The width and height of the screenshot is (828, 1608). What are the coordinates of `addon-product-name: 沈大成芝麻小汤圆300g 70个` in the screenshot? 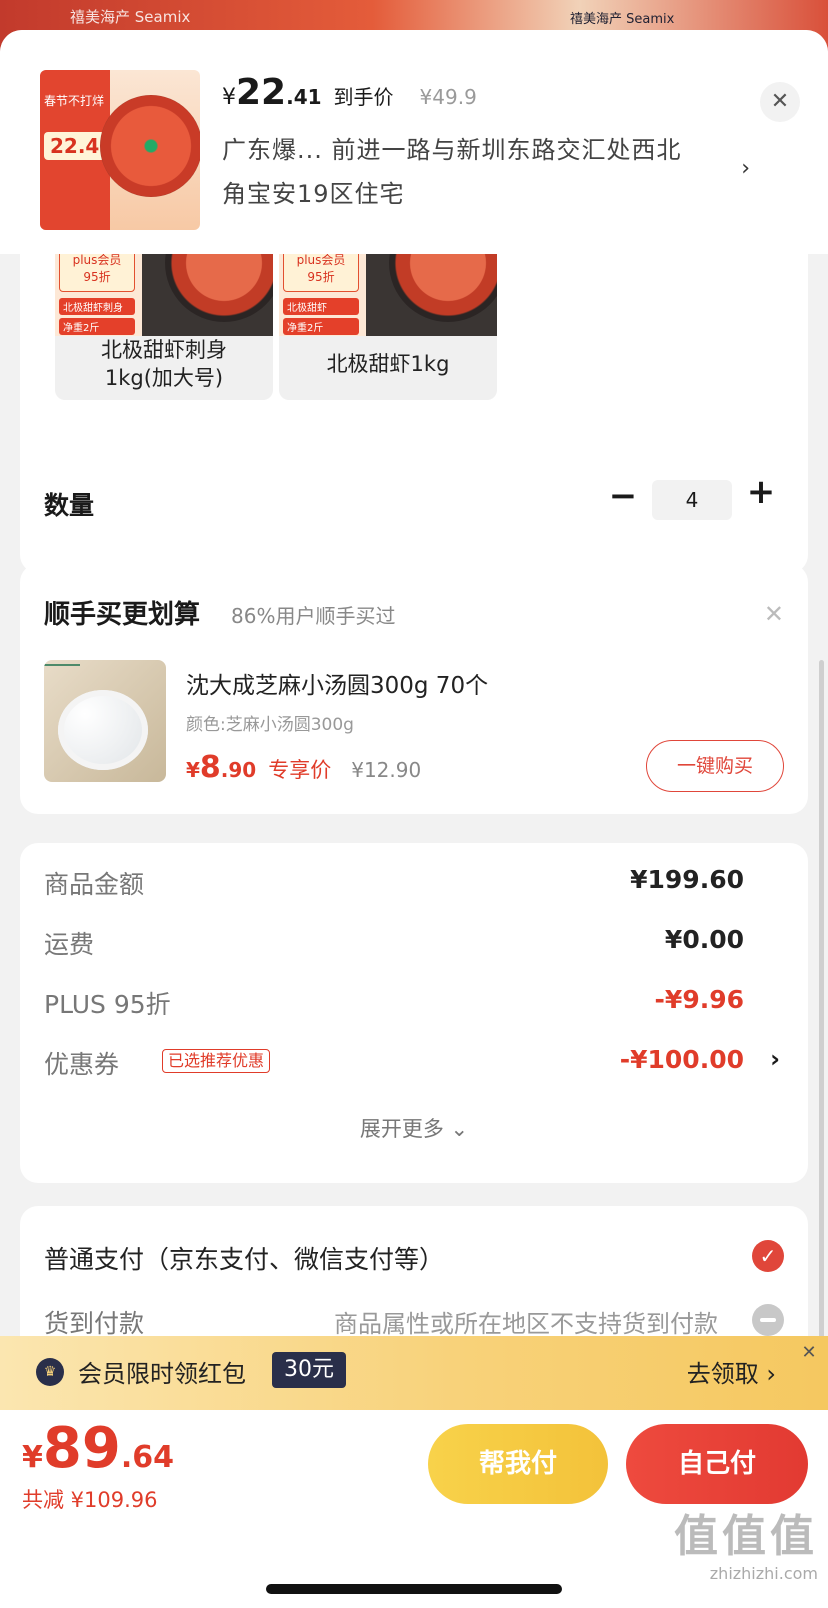 It's located at (337, 686).